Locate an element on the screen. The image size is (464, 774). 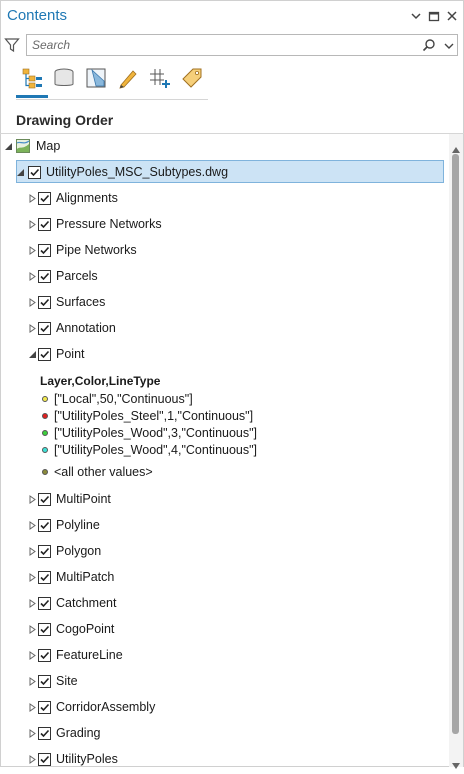
tree-item-layer: FeatureLine is located at coordinates (220, 656).